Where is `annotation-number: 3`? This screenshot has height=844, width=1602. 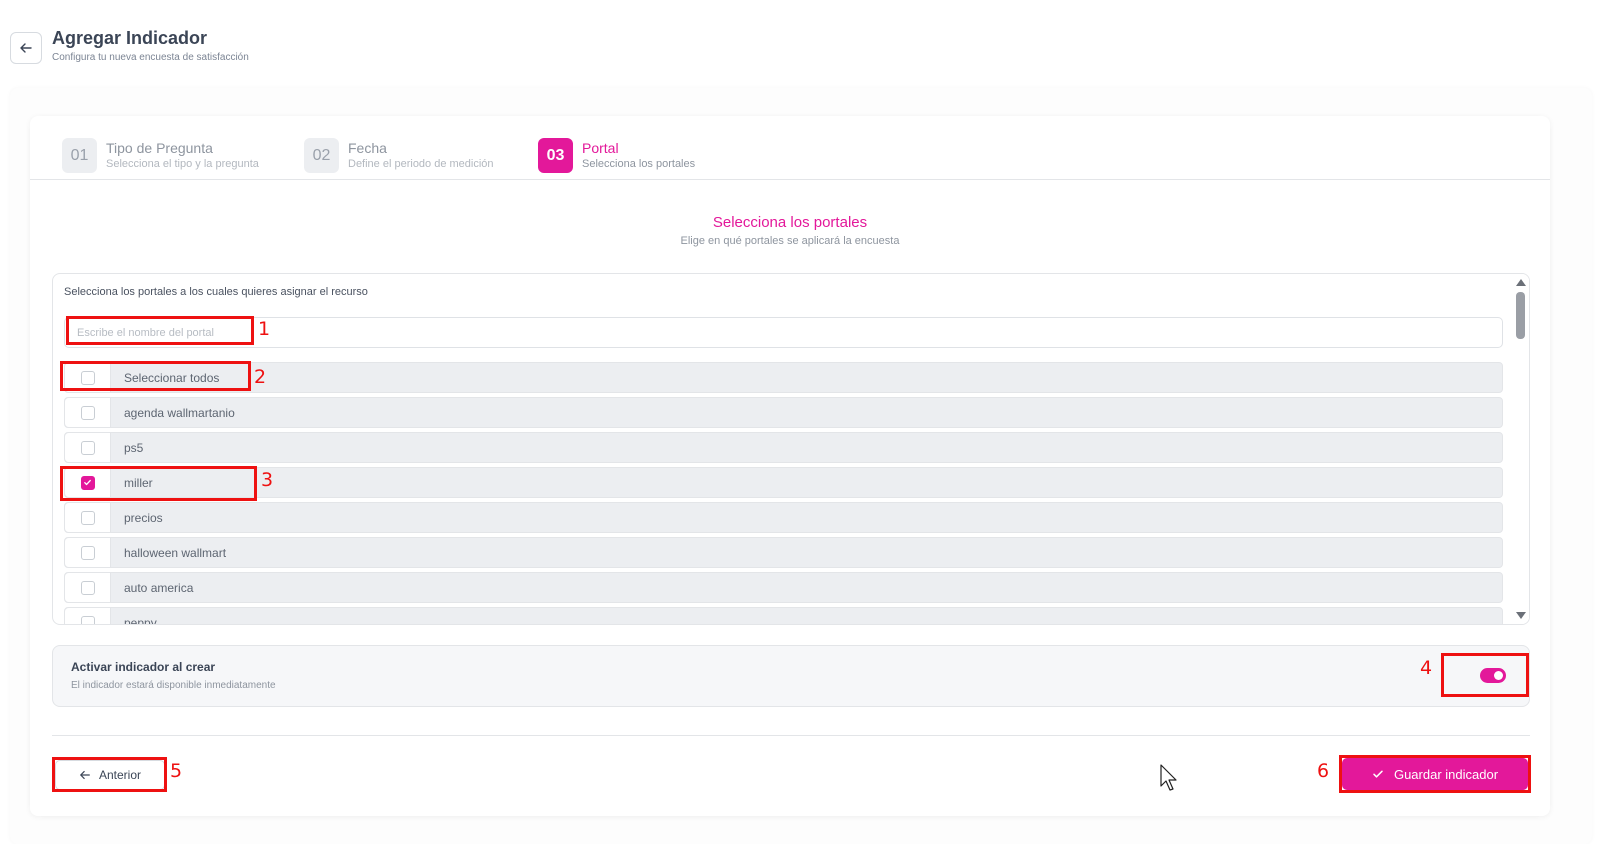
annotation-number: 3 is located at coordinates (267, 480).